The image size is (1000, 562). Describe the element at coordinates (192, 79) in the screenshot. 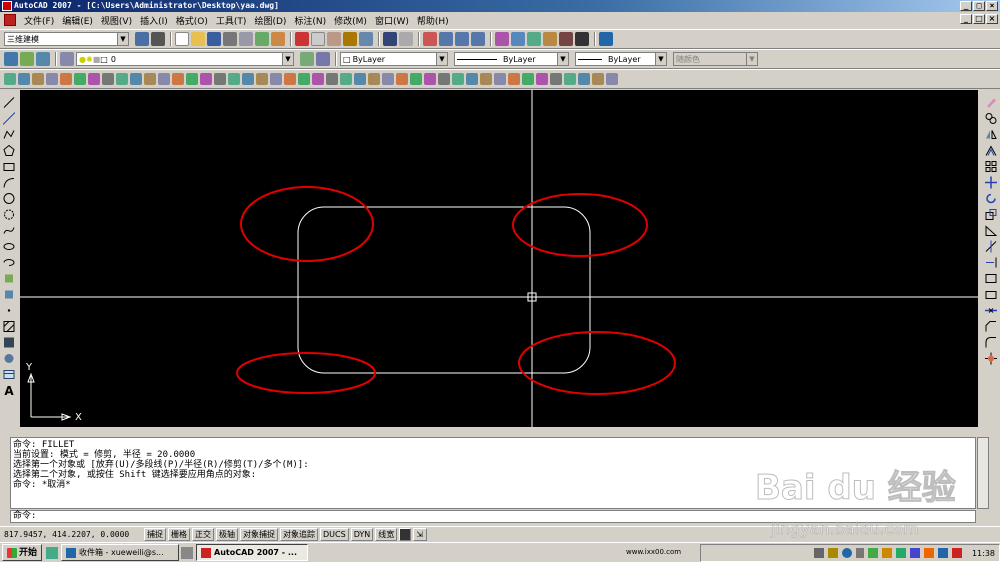

I see `extrude-icon` at that location.